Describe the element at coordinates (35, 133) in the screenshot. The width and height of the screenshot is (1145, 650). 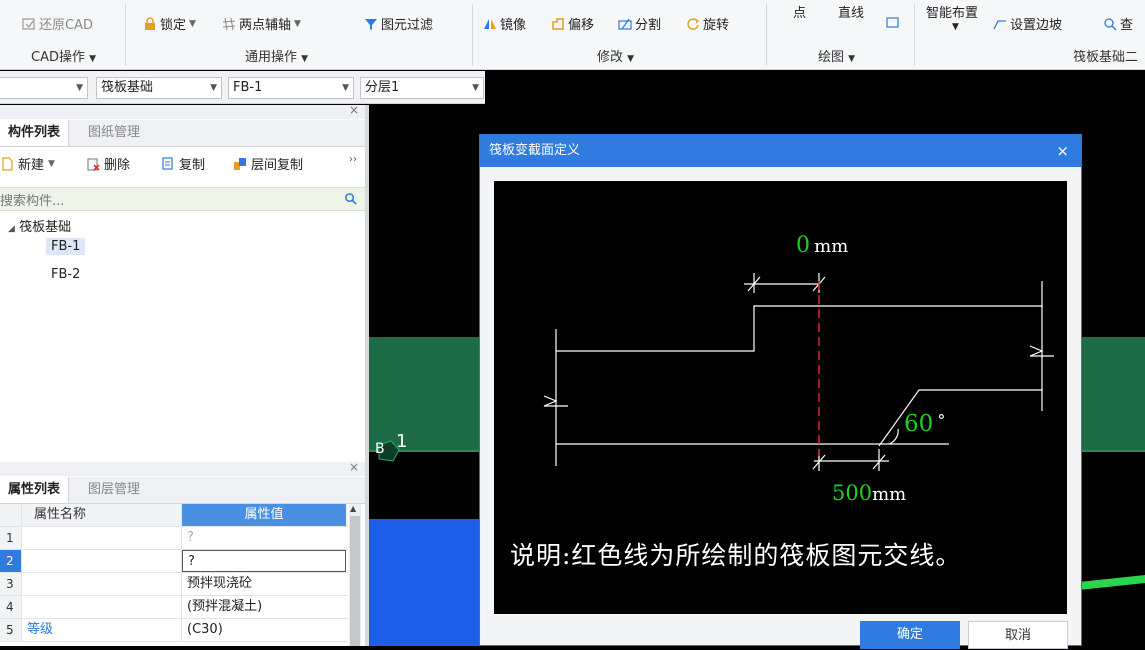
I see `tab-component-list: 构件列表` at that location.